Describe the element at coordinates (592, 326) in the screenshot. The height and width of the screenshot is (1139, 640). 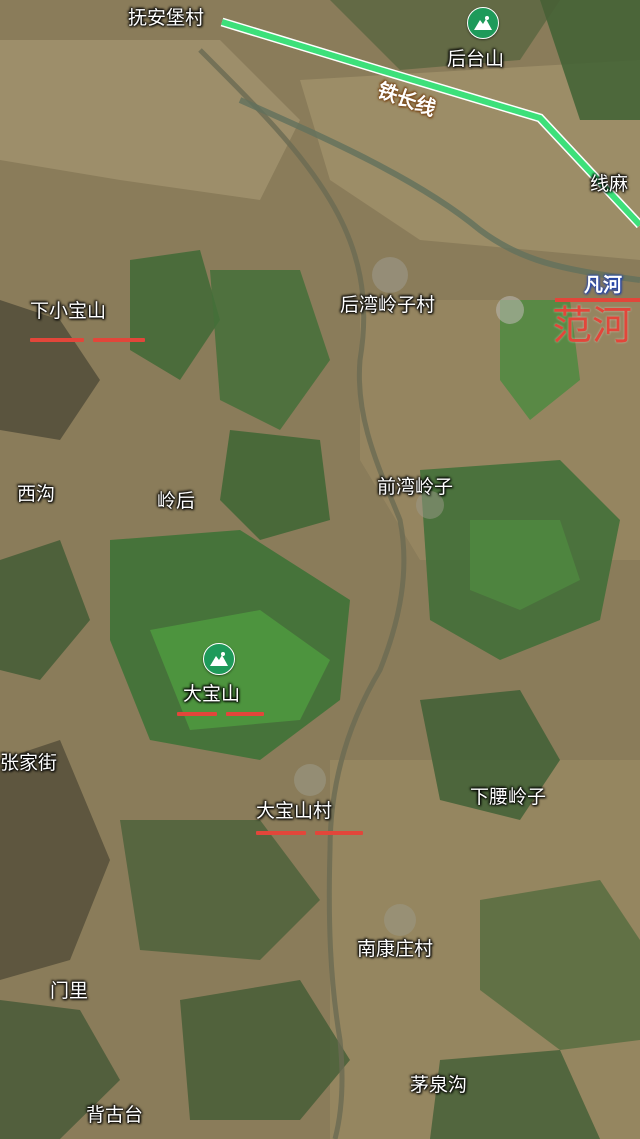
I see `river-overlay-label: 范河` at that location.